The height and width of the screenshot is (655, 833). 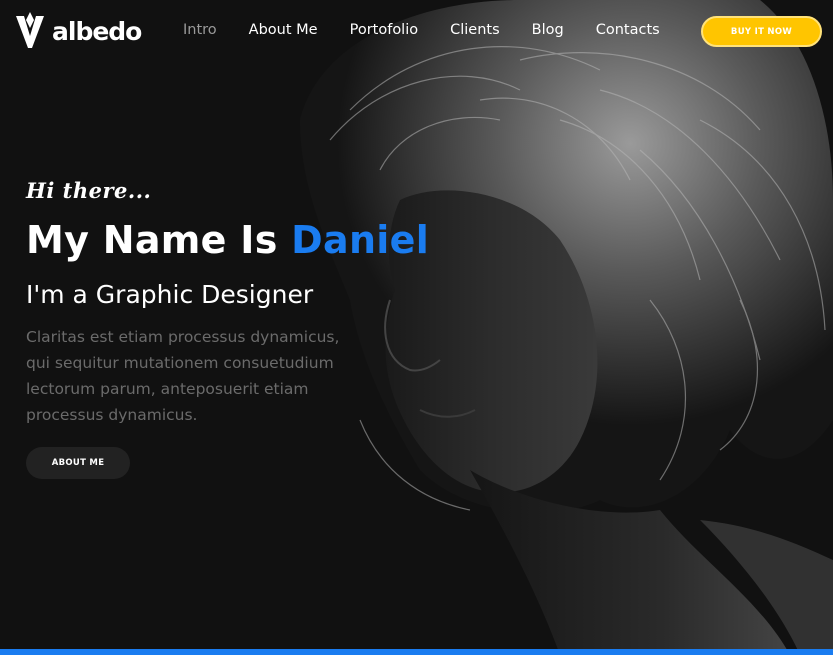 I want to click on nav-item-intro: Intro, so click(x=200, y=30).